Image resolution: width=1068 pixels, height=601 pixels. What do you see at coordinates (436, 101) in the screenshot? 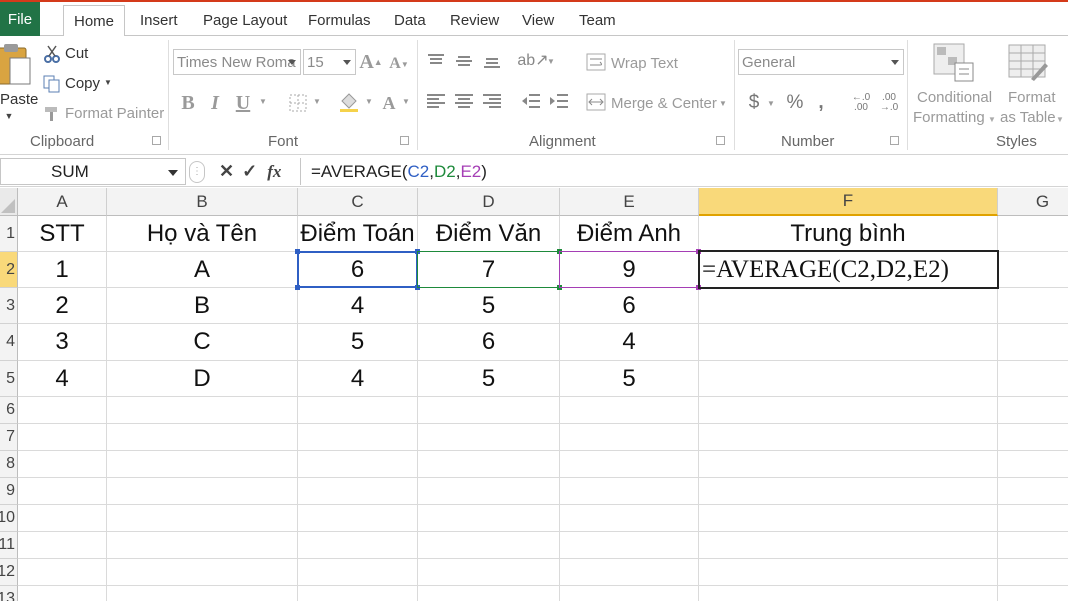
I see `align-left-icon` at bounding box center [436, 101].